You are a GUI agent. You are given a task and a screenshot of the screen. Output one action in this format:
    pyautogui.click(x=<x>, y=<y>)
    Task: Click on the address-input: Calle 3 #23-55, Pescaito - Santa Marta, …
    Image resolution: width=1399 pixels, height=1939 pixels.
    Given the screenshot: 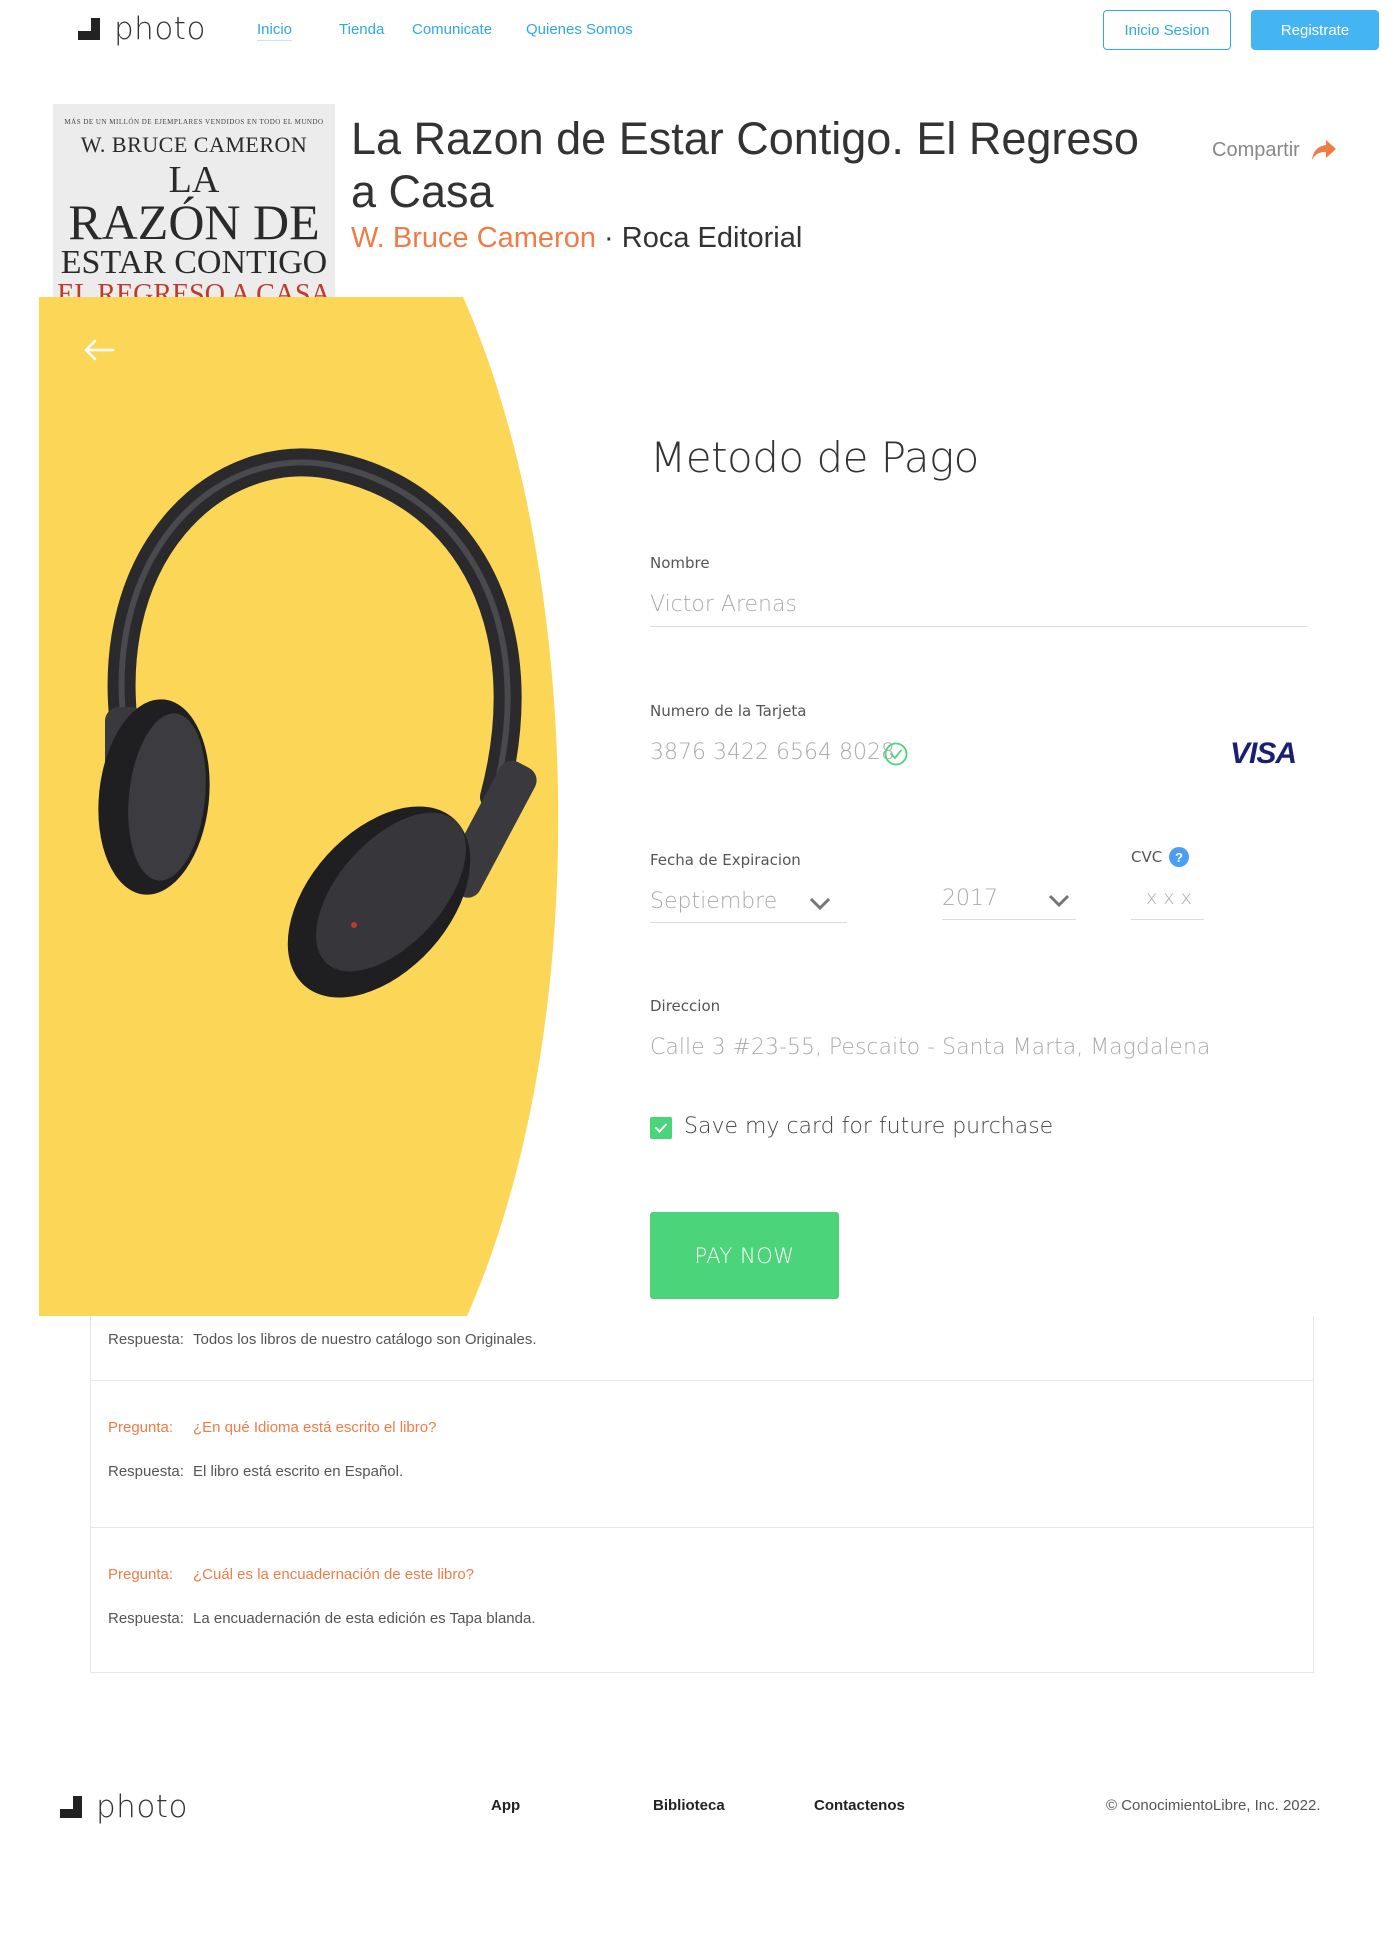 What is the action you would take?
    pyautogui.click(x=930, y=1047)
    